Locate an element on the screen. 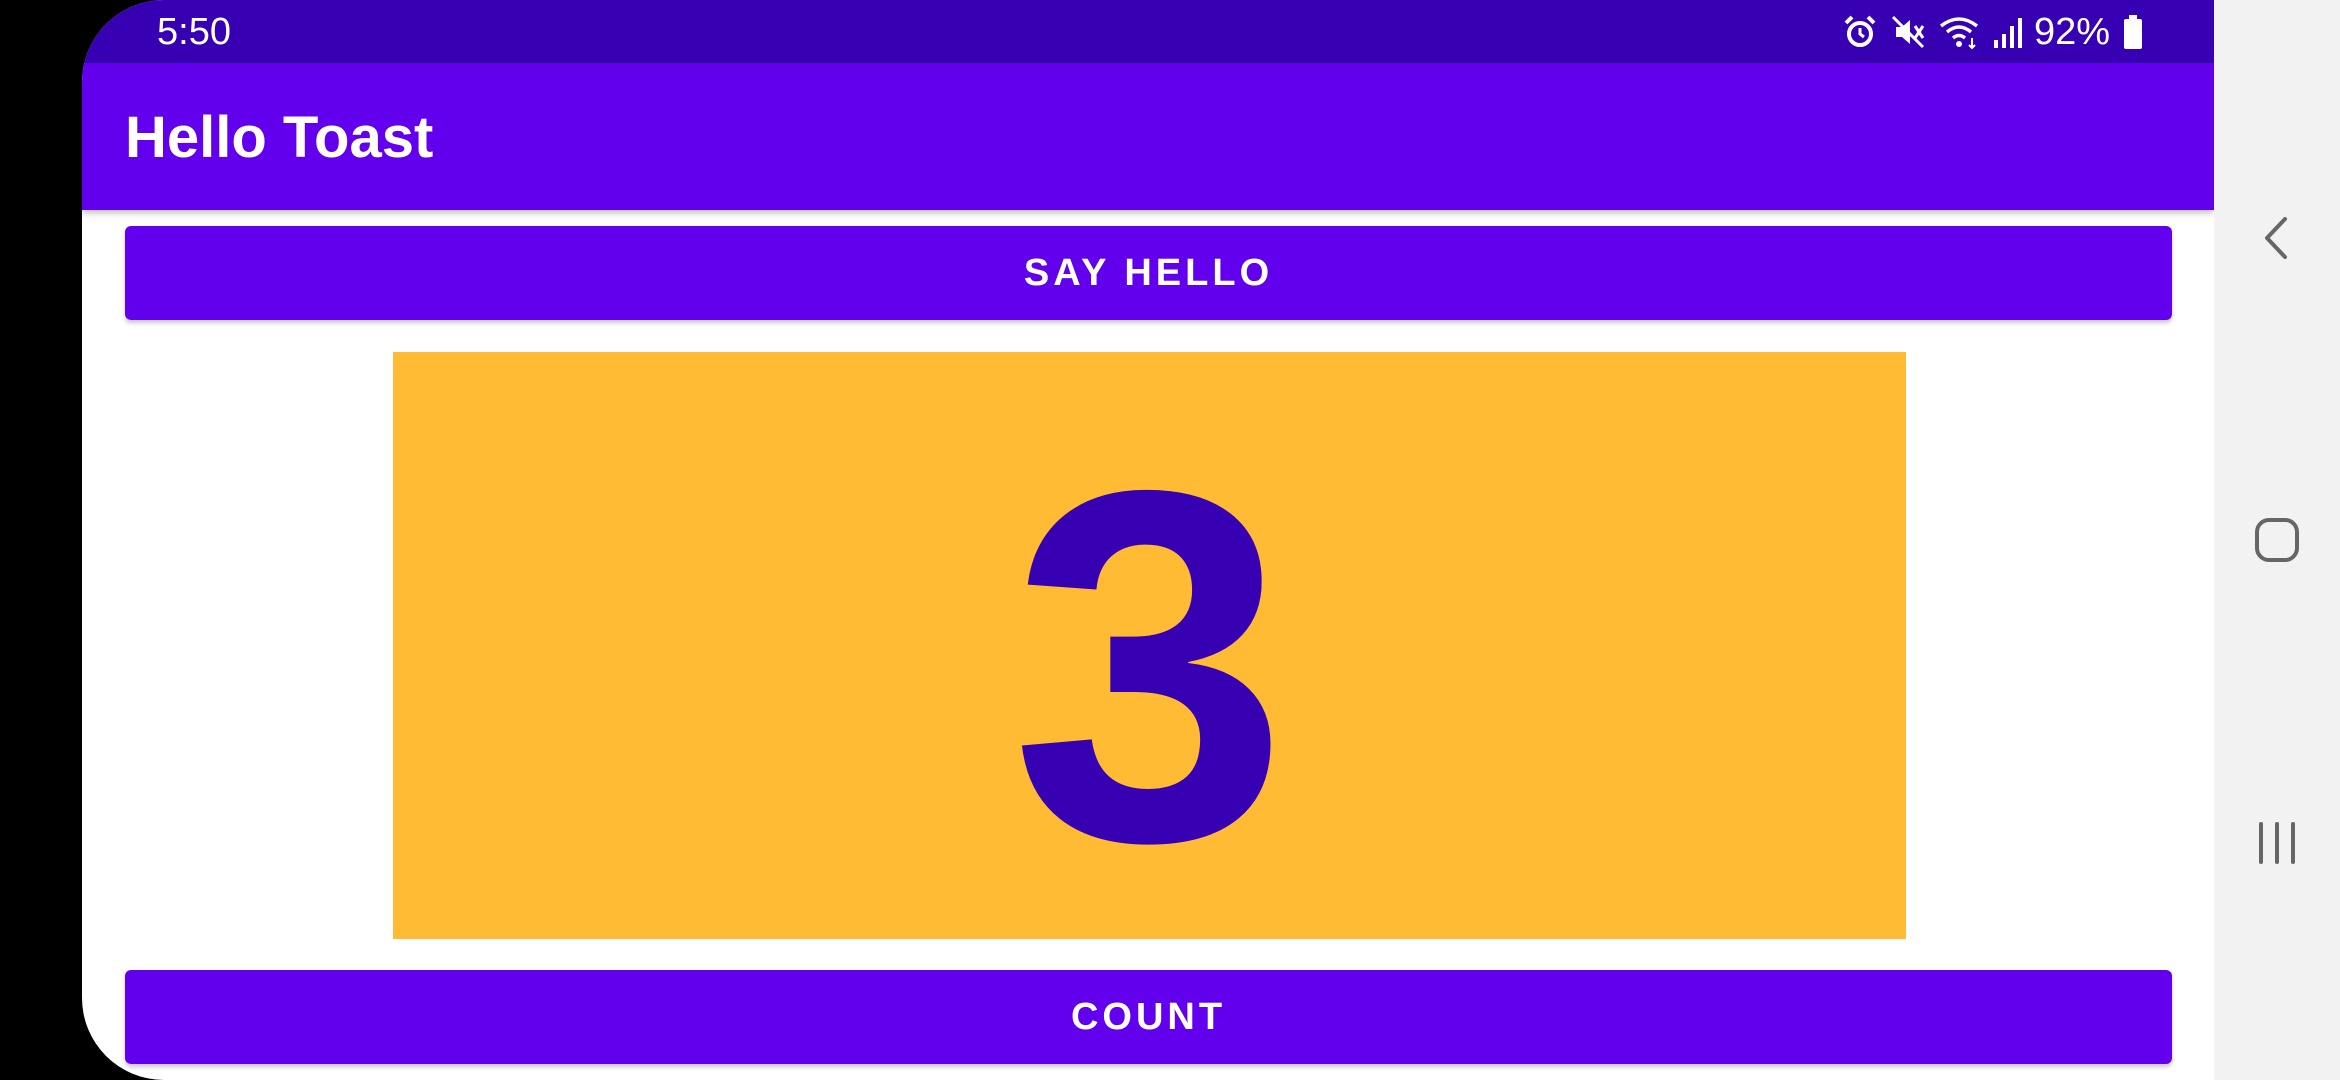  say-hello-button: SAY HELLO is located at coordinates (1148, 273).